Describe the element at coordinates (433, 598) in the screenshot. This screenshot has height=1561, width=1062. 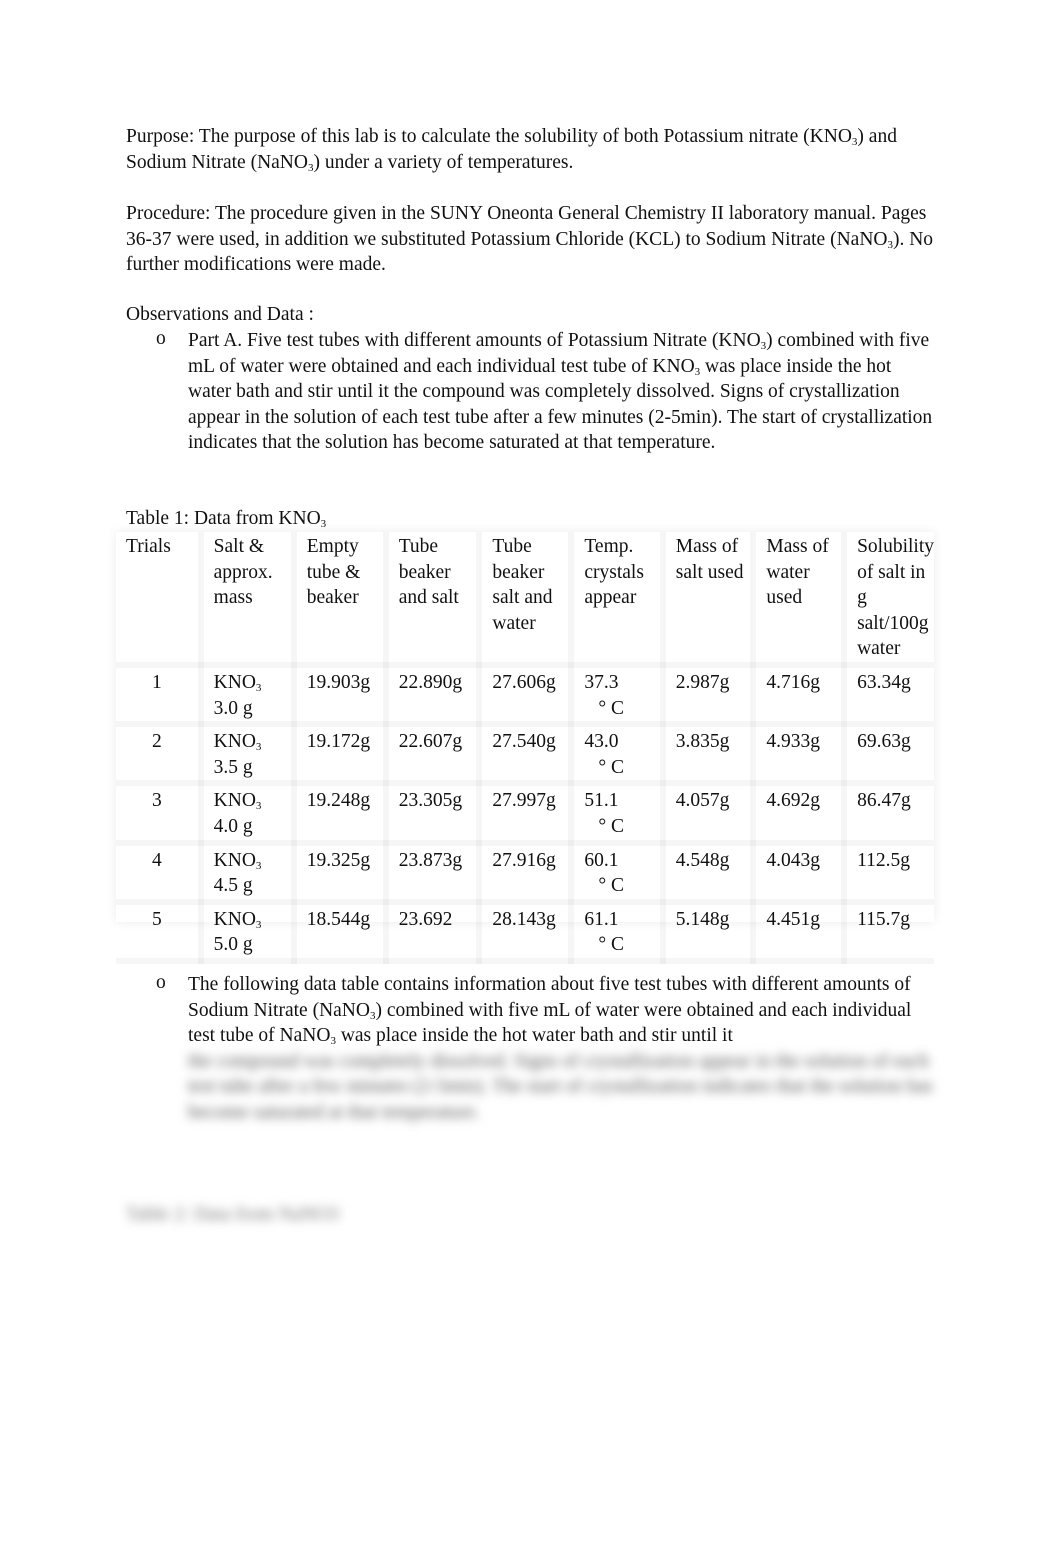
I see `header-tube-salt: Tube beaker and salt` at that location.